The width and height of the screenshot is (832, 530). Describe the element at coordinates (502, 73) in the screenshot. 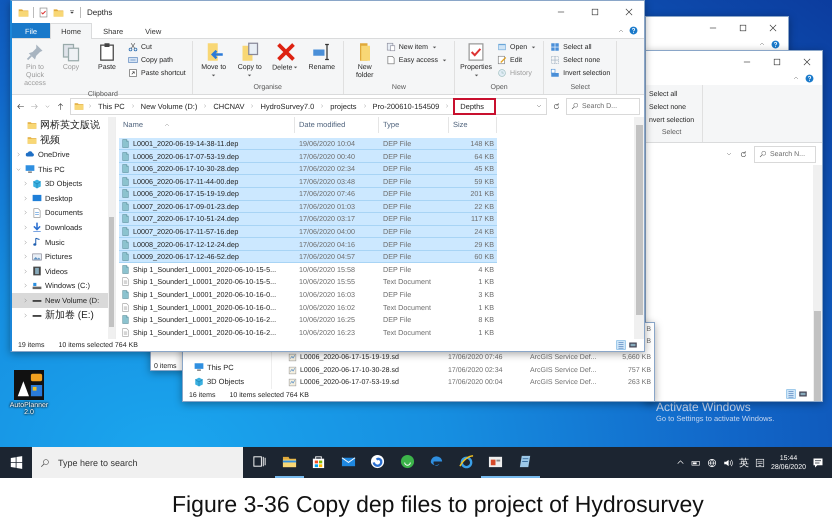

I see `history-icon` at that location.